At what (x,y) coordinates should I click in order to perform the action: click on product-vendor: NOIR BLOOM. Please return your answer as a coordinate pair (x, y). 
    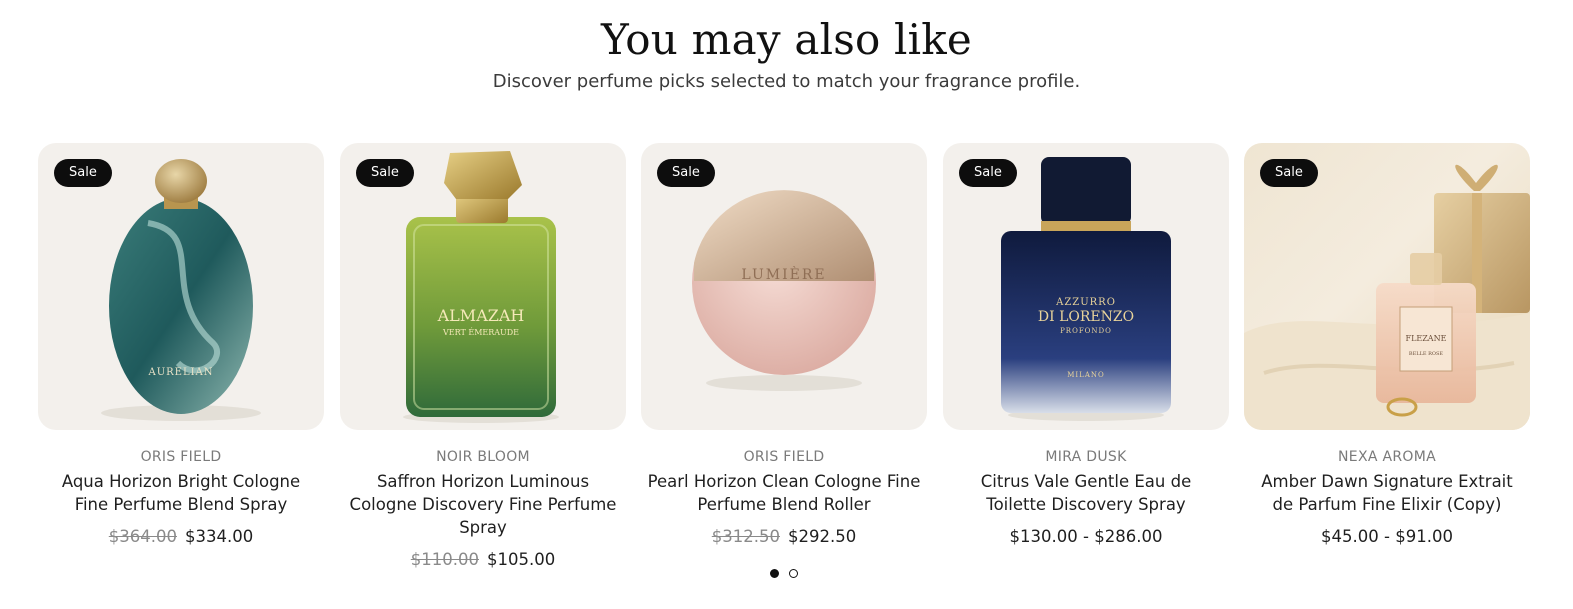
    Looking at the image, I should click on (483, 457).